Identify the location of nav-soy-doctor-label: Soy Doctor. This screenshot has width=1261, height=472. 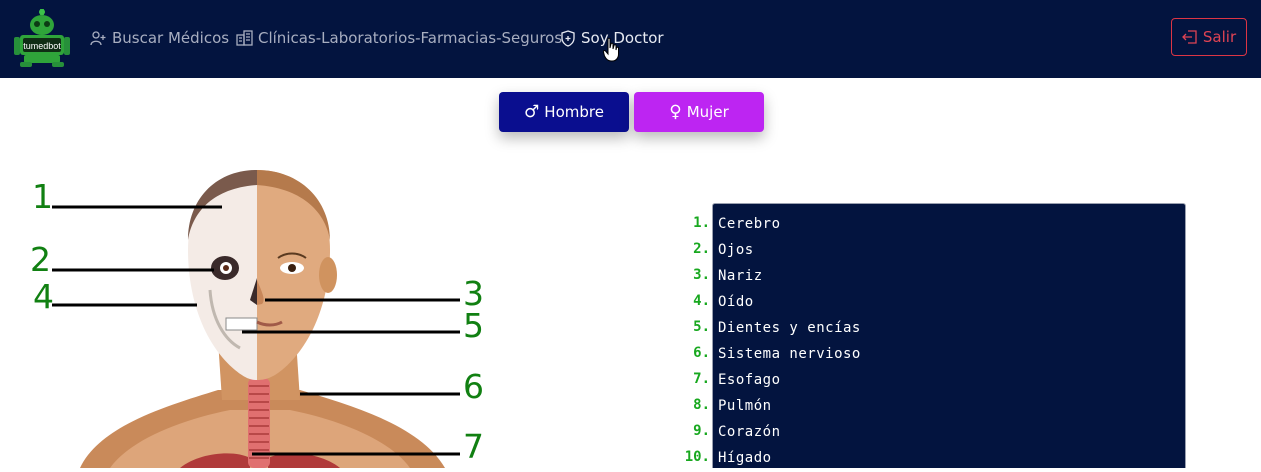
(622, 38).